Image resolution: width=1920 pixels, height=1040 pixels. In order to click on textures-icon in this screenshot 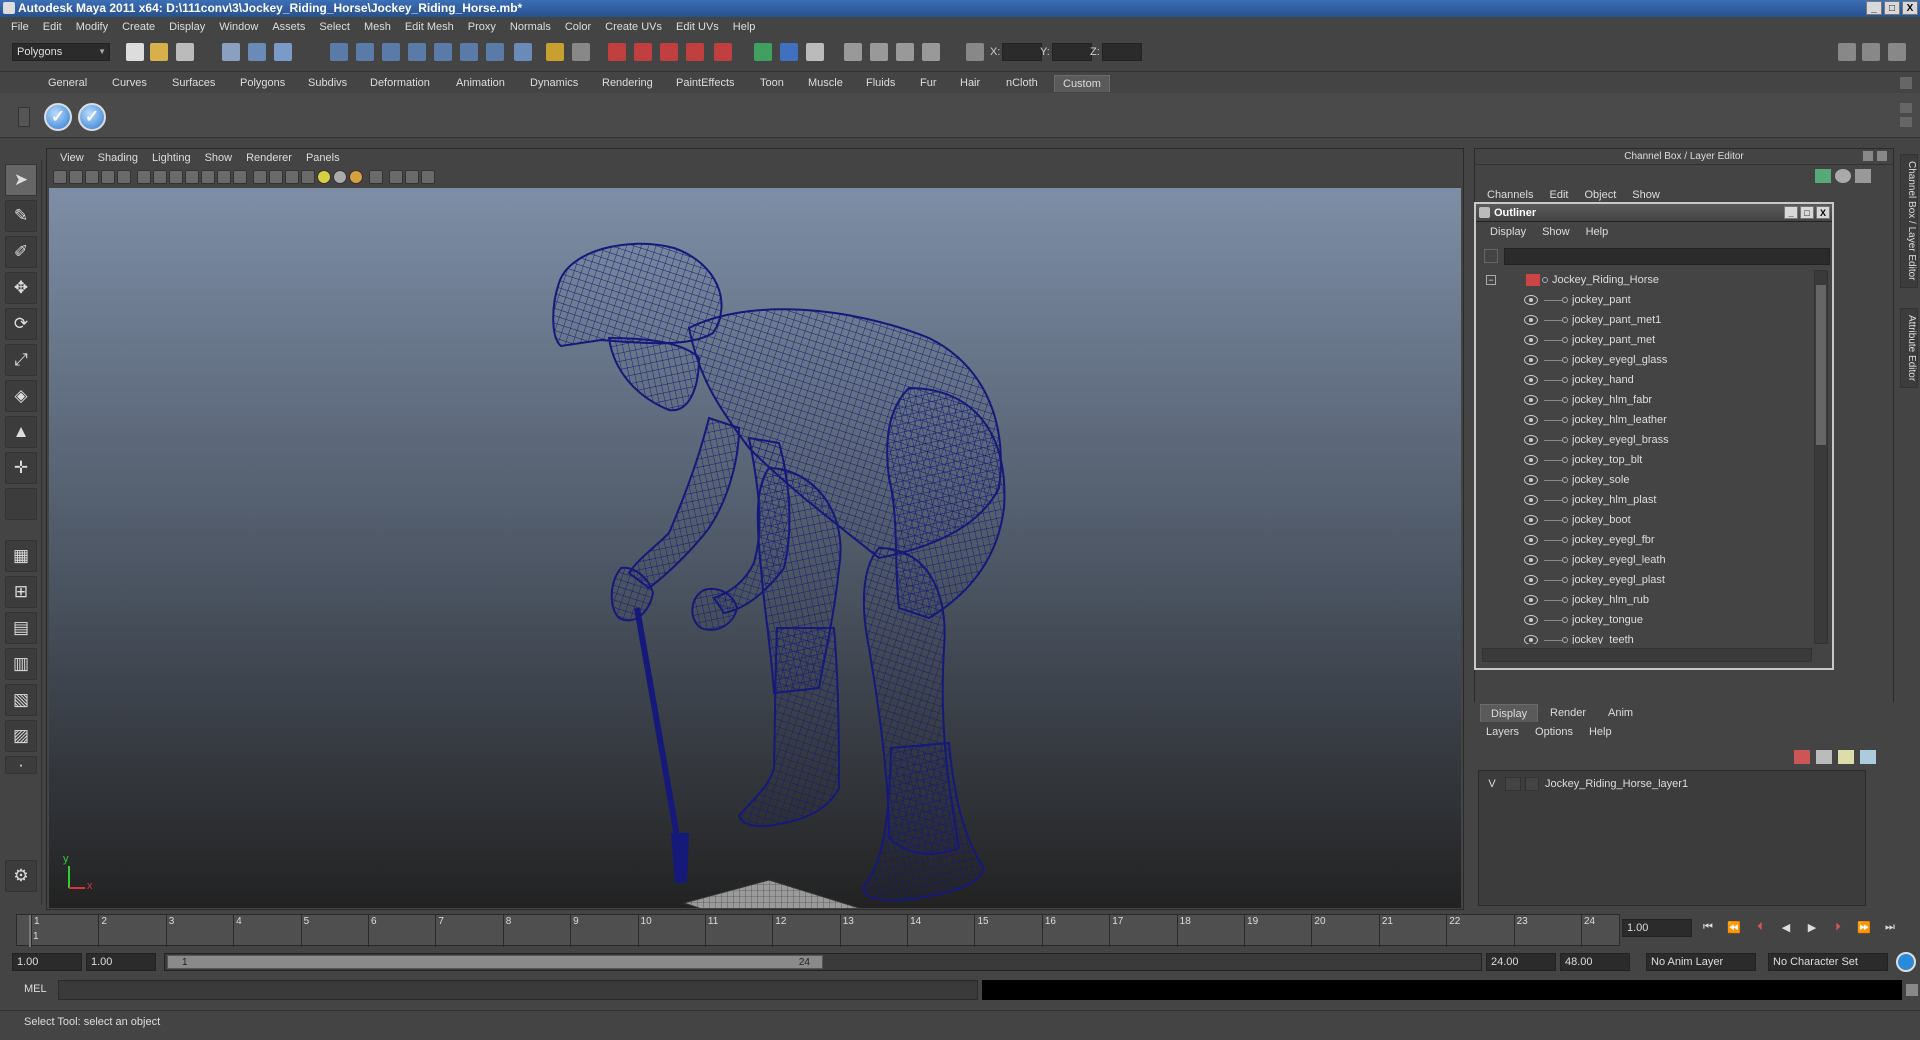, I will do `click(931, 52)`.